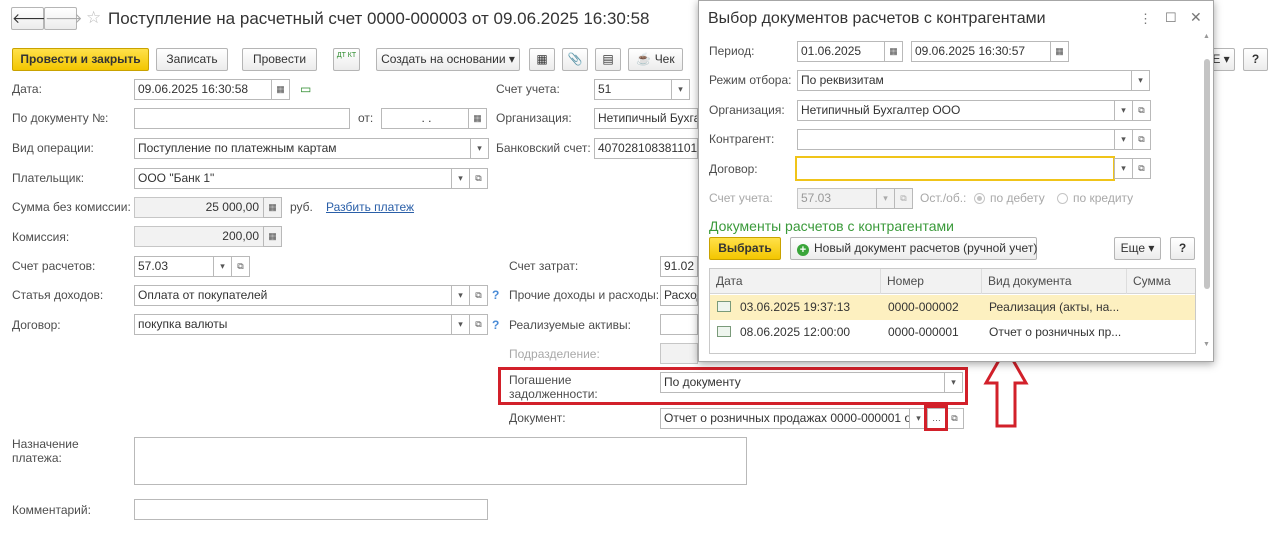 This screenshot has height=549, width=1280. What do you see at coordinates (554, 354) in the screenshot?
I see `division-label: Подразделение:` at bounding box center [554, 354].